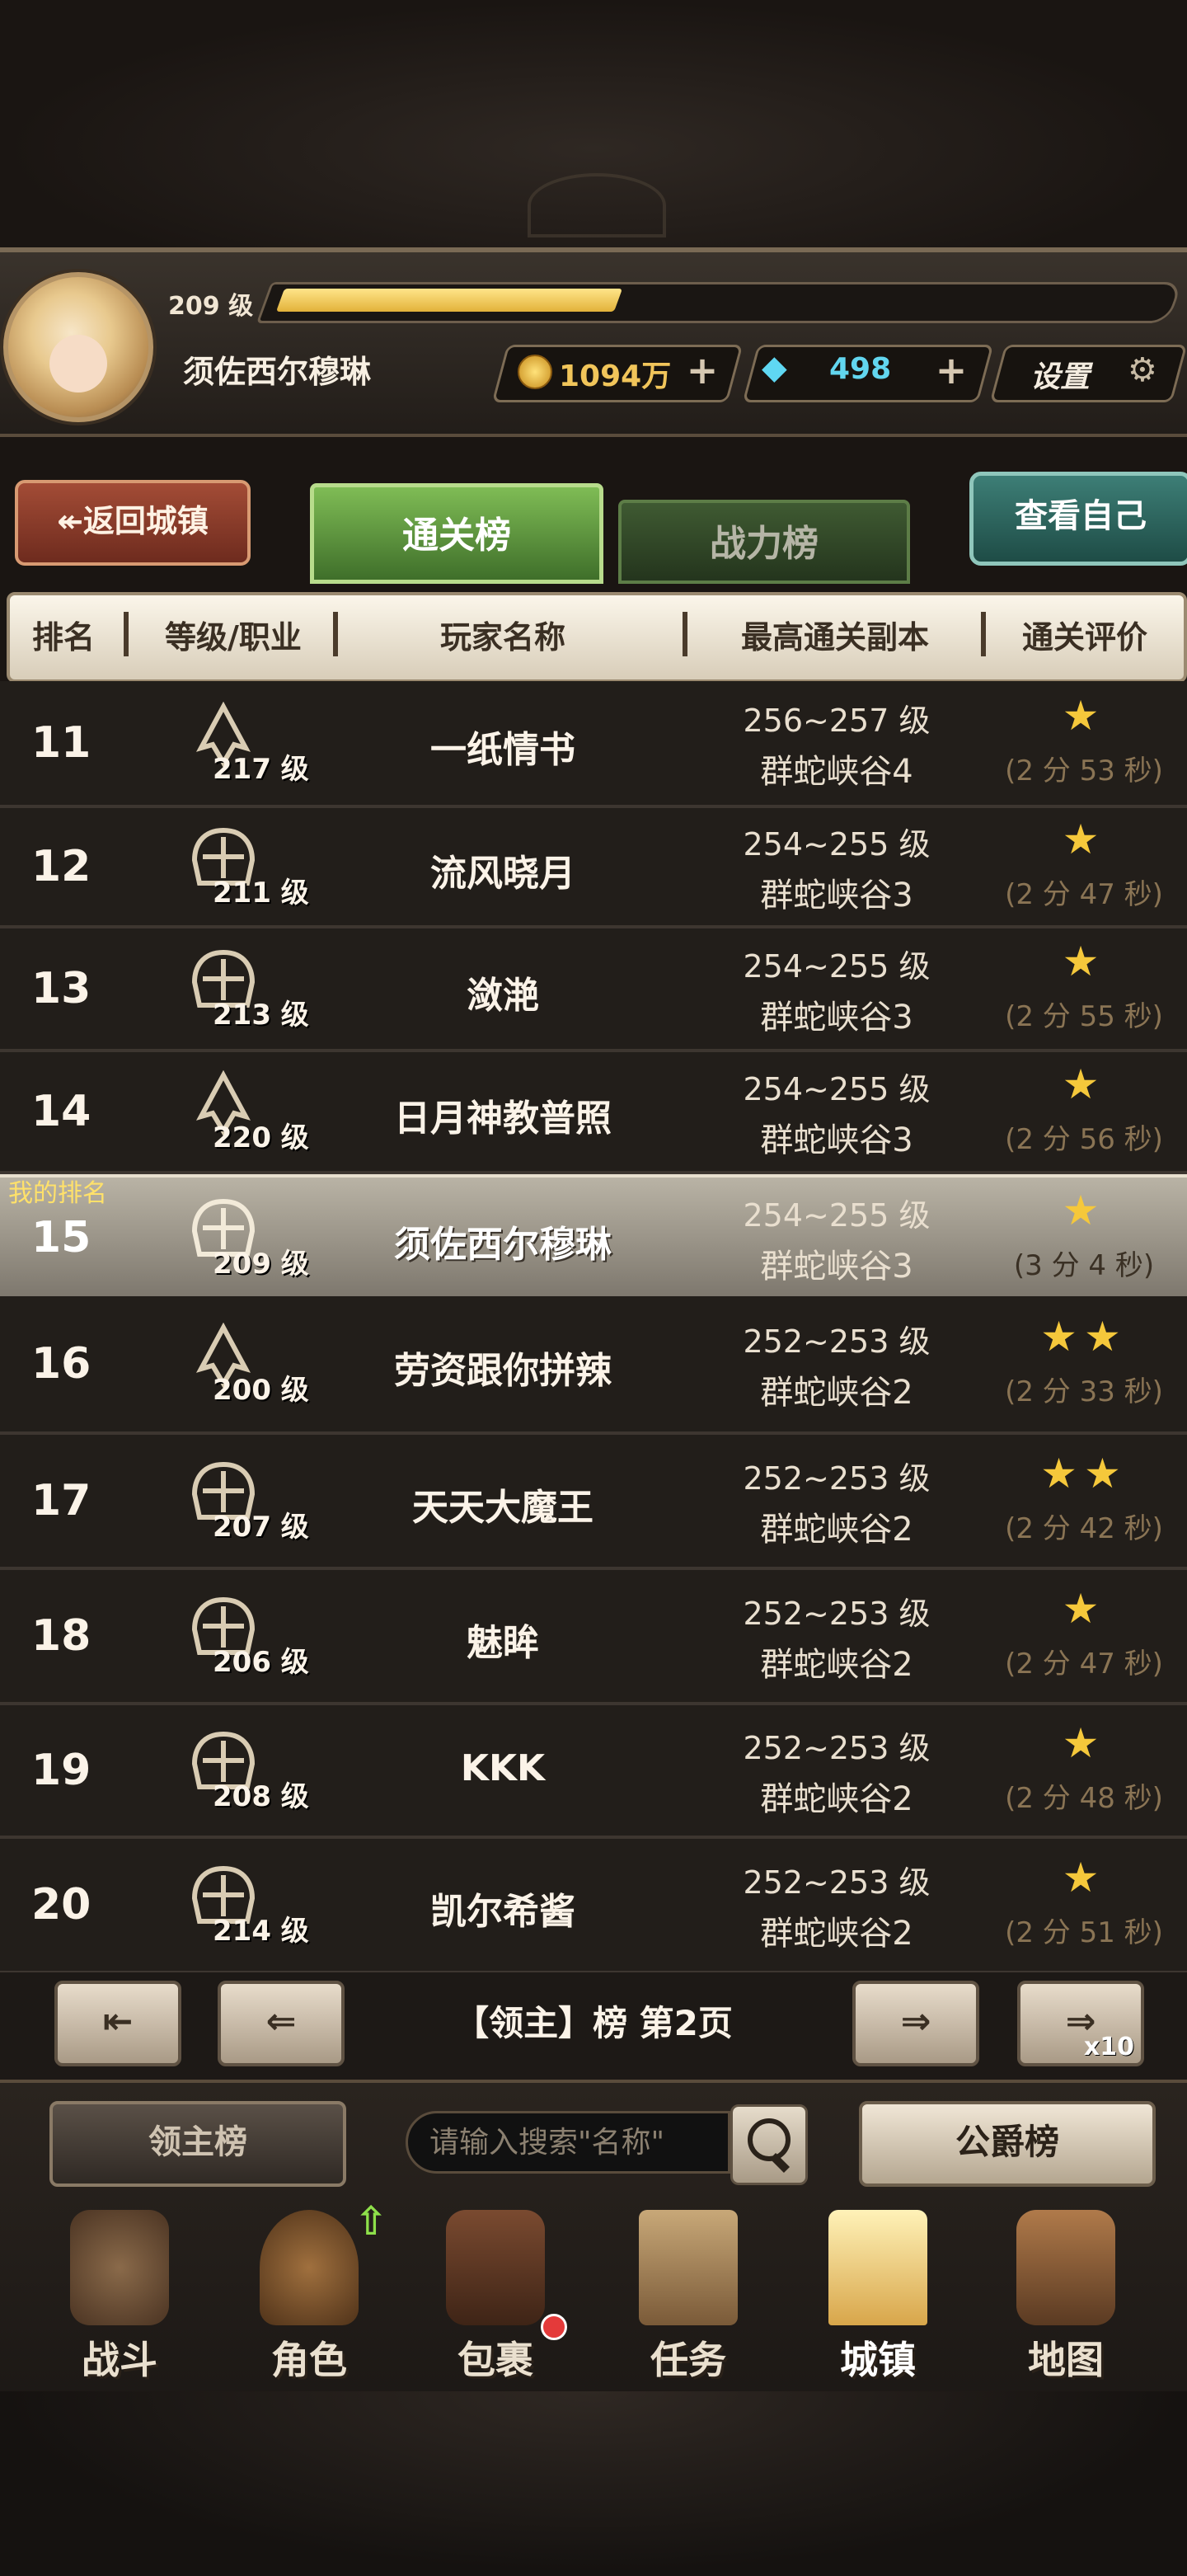  Describe the element at coordinates (502, 874) in the screenshot. I see `player-name: 流风晓月` at that location.